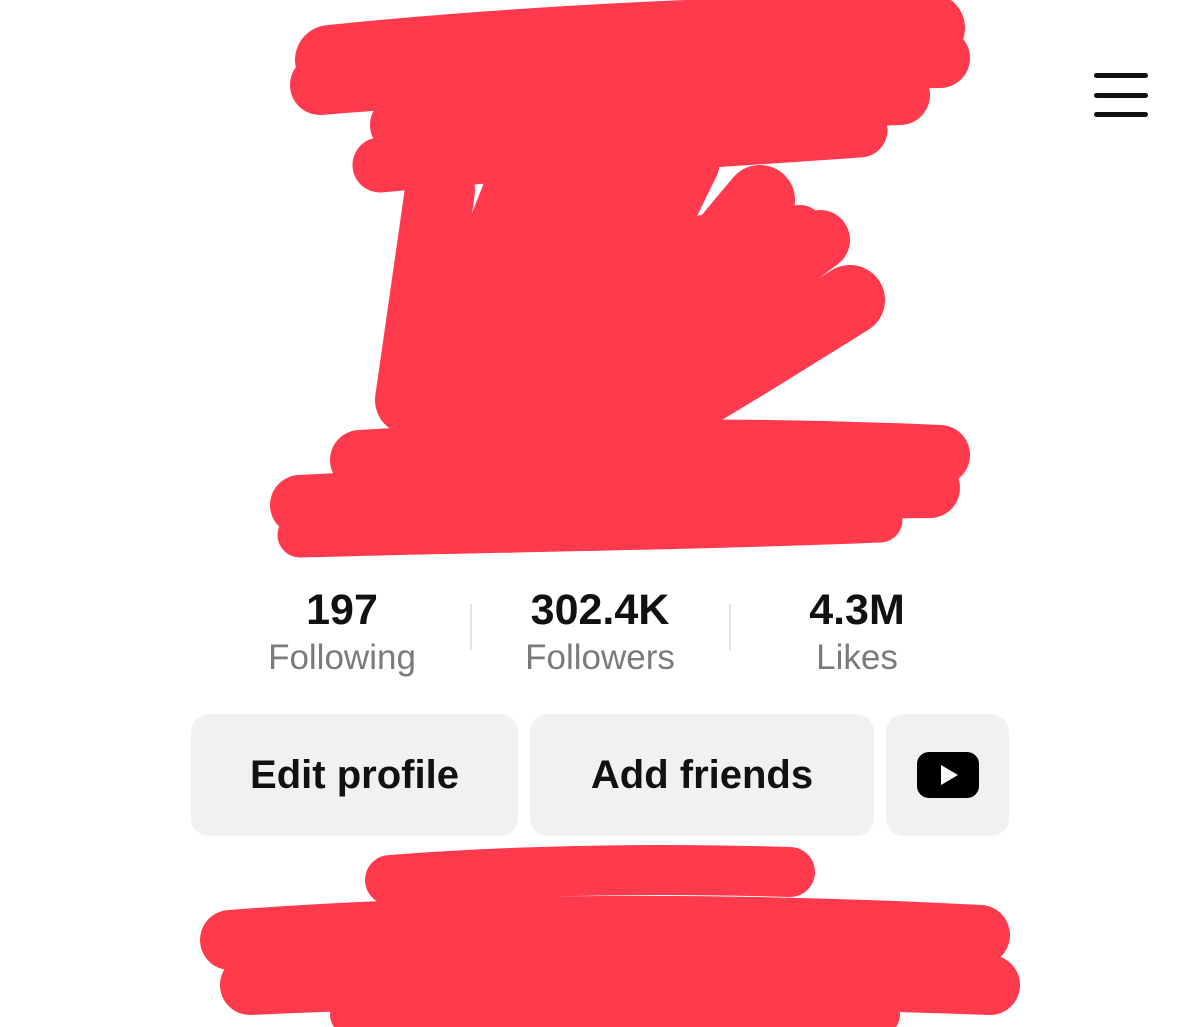 The image size is (1200, 1027). What do you see at coordinates (857, 610) in the screenshot?
I see `likes-count: 4.3M` at bounding box center [857, 610].